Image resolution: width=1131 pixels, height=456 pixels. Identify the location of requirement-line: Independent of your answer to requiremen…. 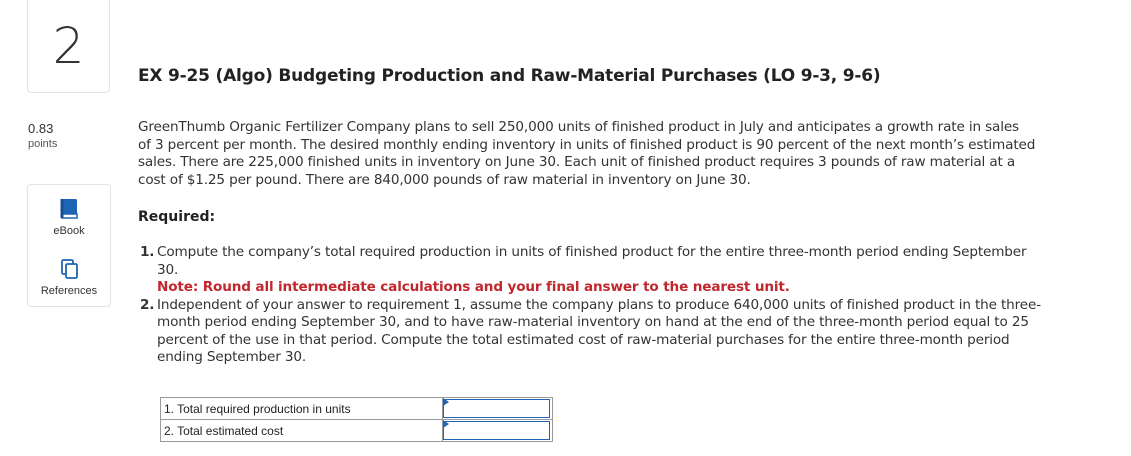
(599, 304).